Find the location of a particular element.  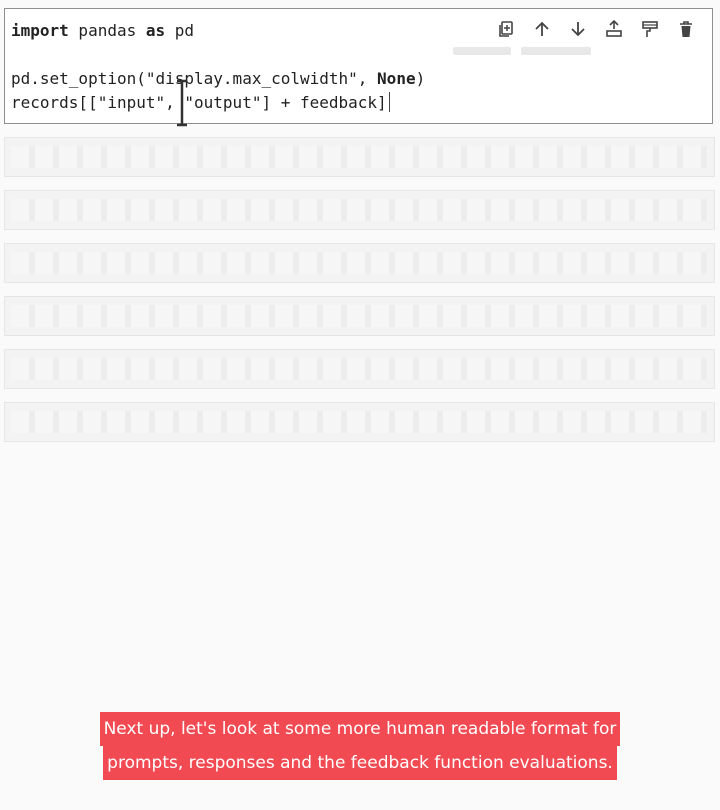

move-down-icon is located at coordinates (578, 29).